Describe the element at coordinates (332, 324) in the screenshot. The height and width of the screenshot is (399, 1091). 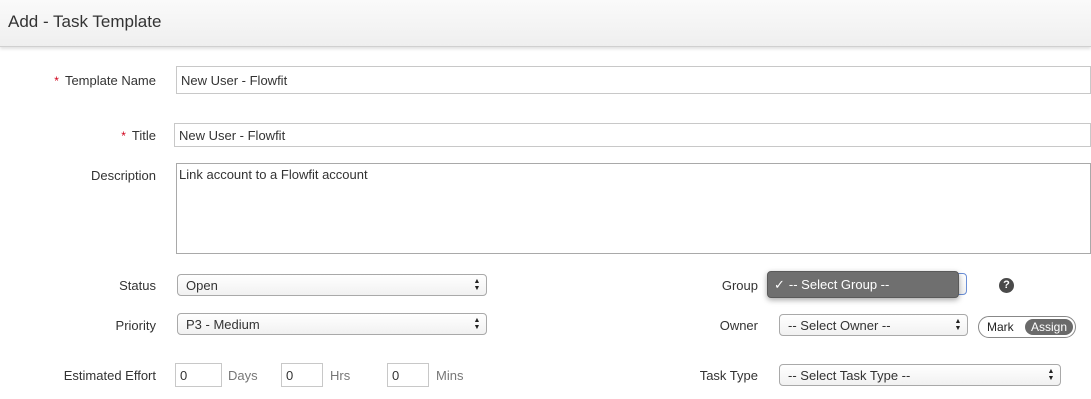
I see `priority-select: P3 - Medium ▲ ▼` at that location.